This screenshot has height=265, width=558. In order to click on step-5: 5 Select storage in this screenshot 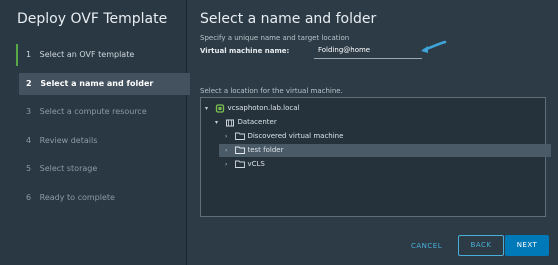, I will do `click(101, 169)`.